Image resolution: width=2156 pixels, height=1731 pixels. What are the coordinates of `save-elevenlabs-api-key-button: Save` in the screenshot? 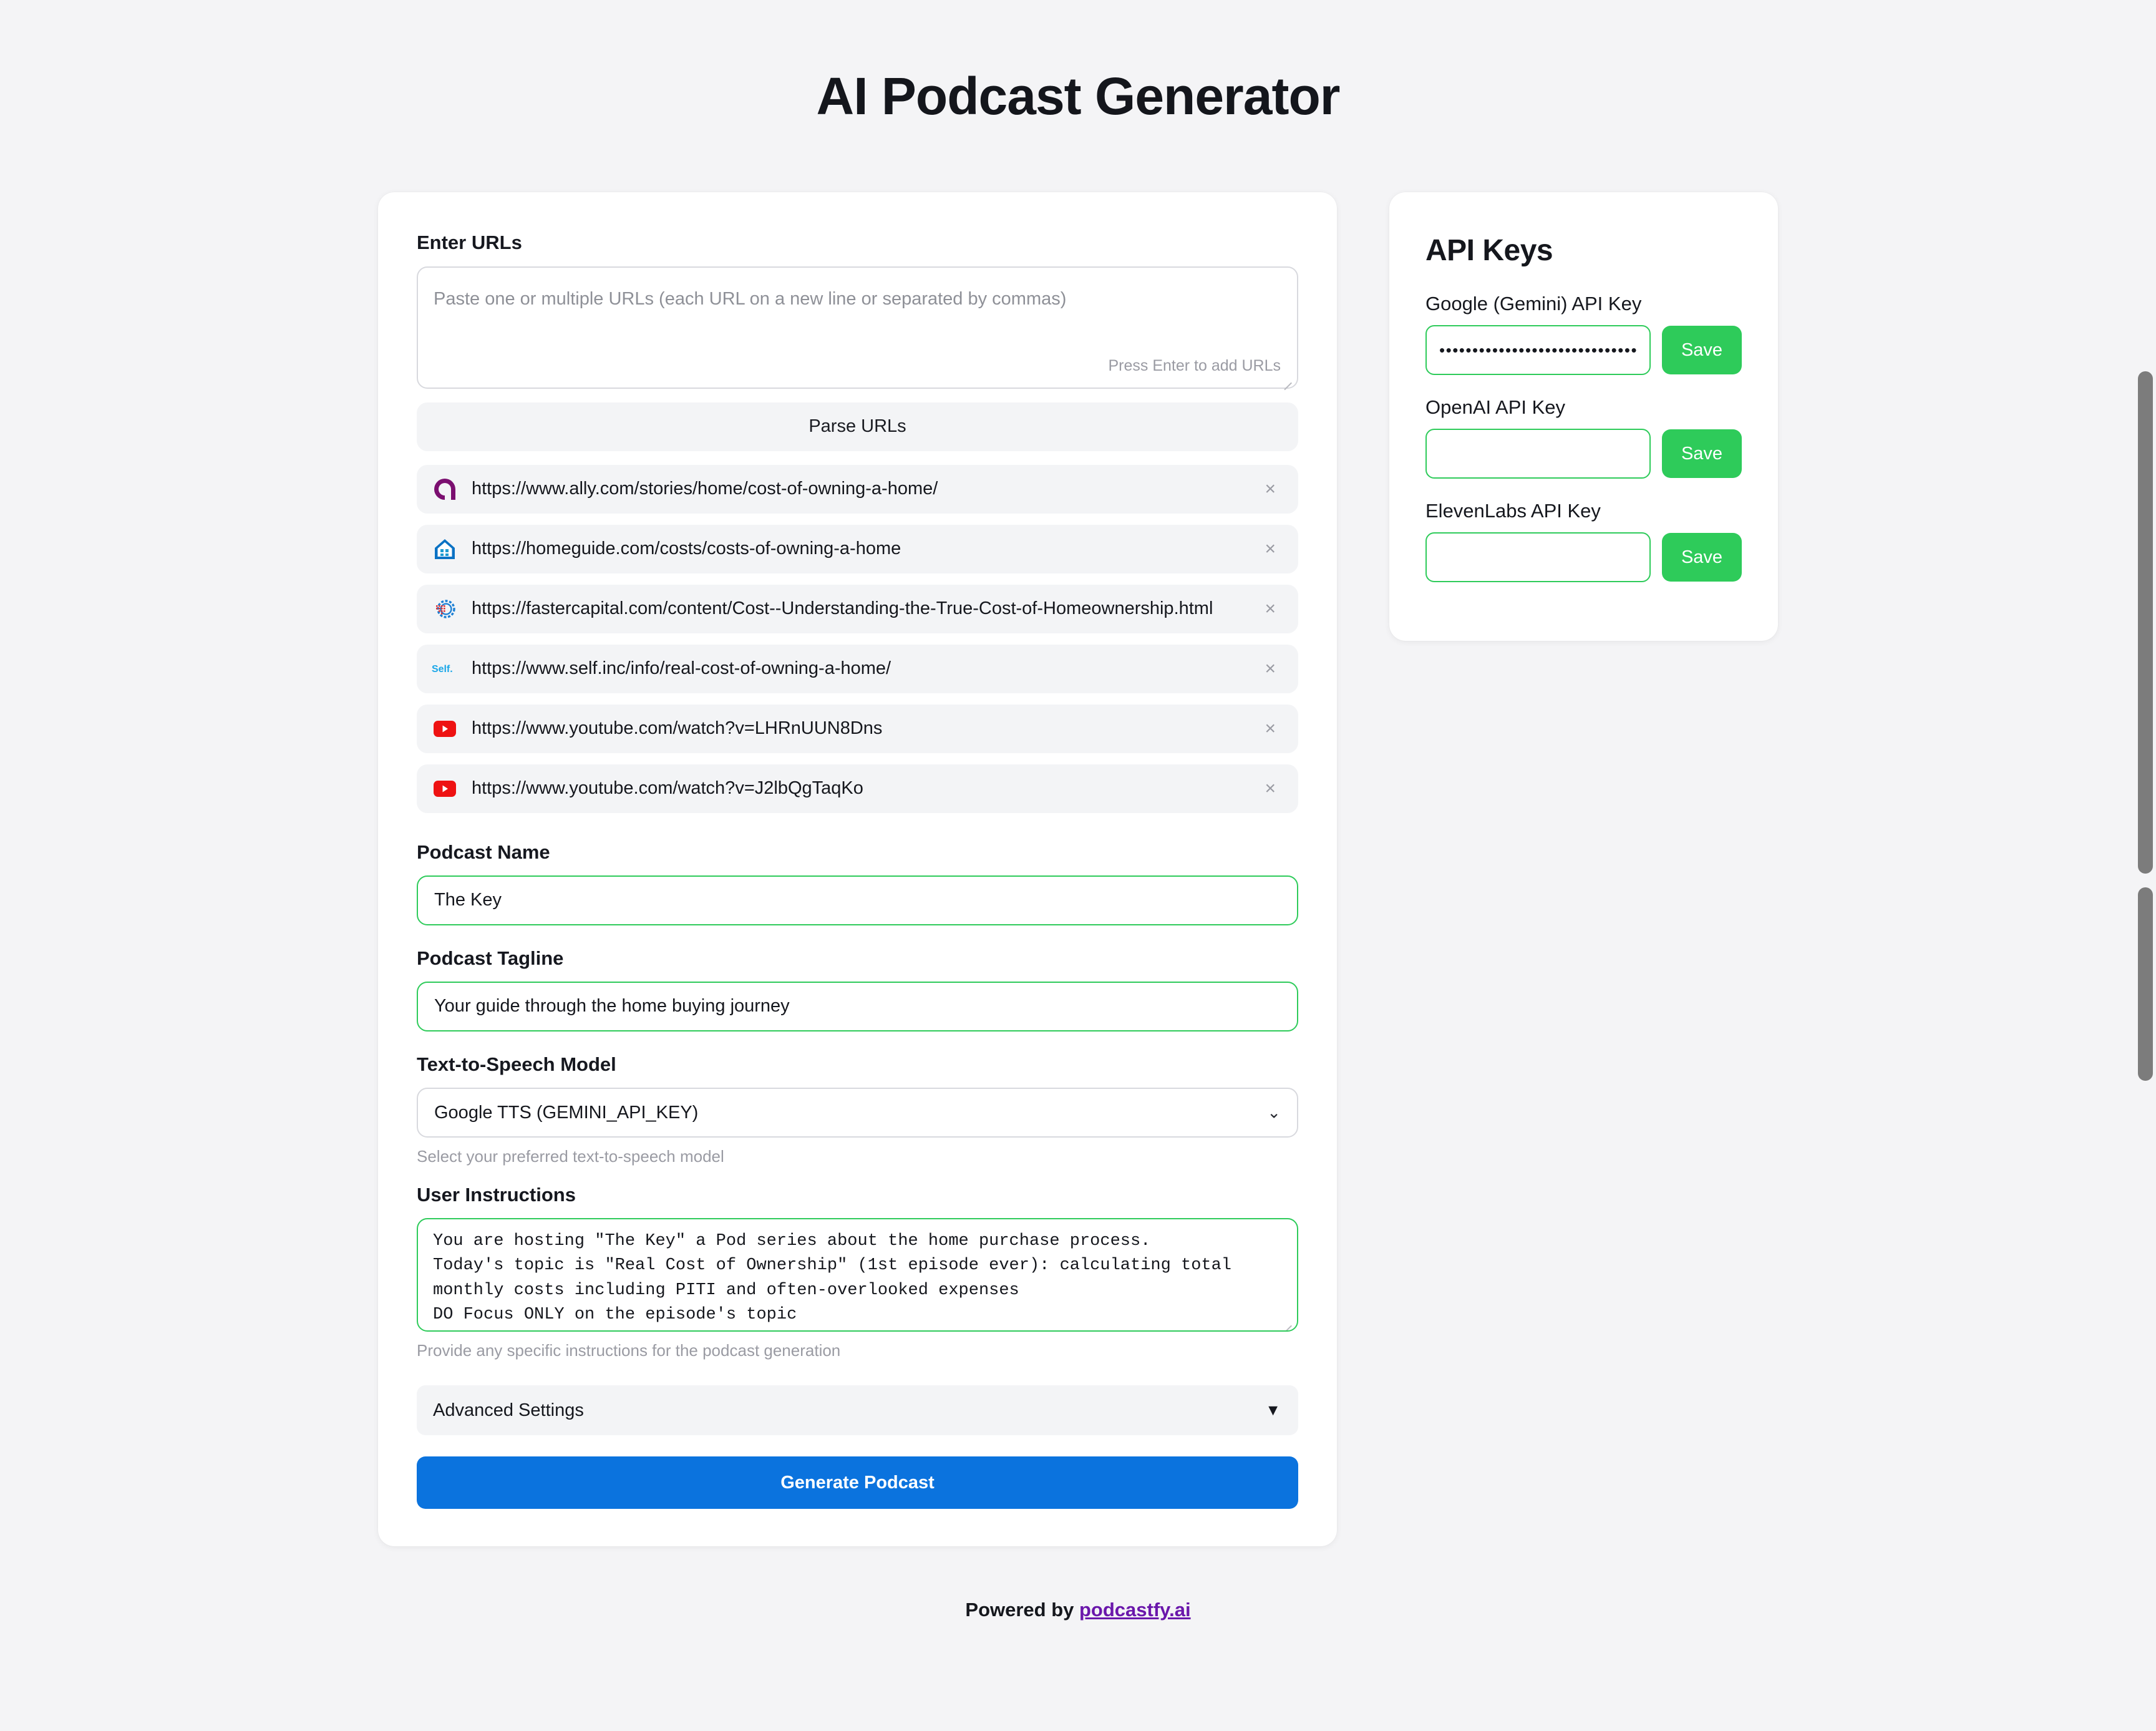 It's located at (1702, 557).